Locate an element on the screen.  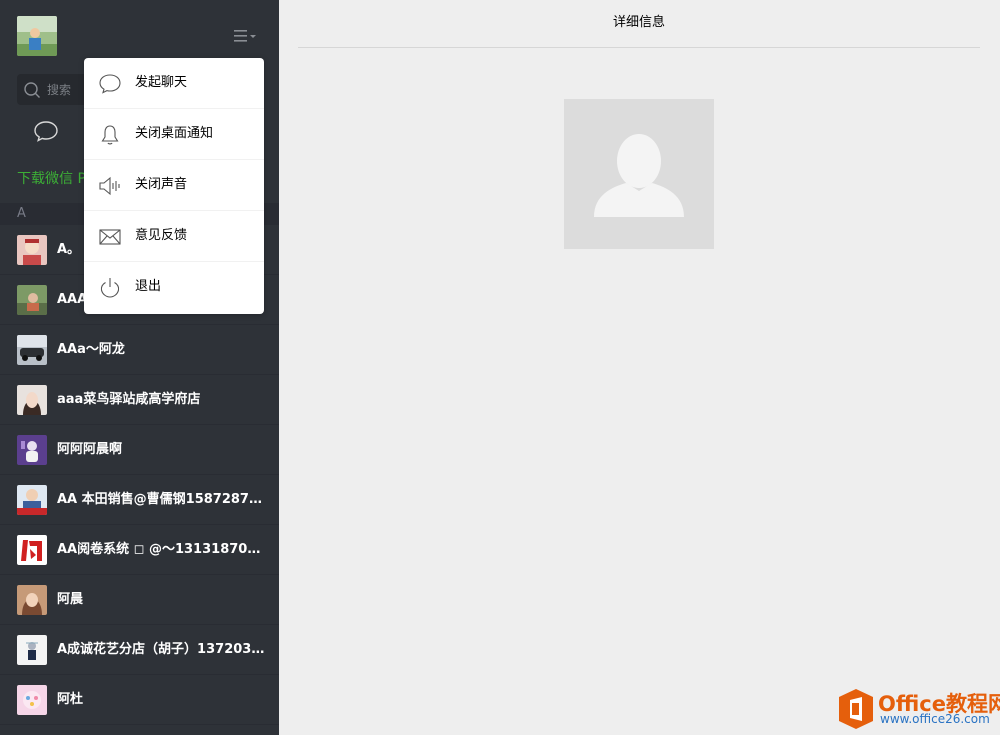
bell-icon is located at coordinates (110, 135).